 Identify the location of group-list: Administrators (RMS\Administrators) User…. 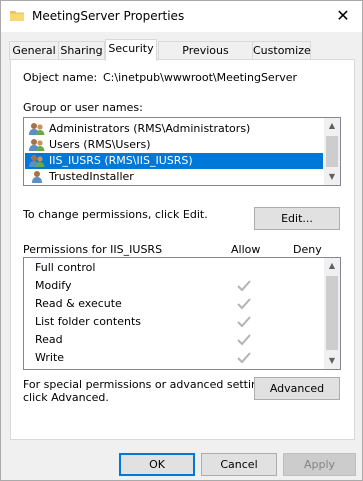
(182, 151).